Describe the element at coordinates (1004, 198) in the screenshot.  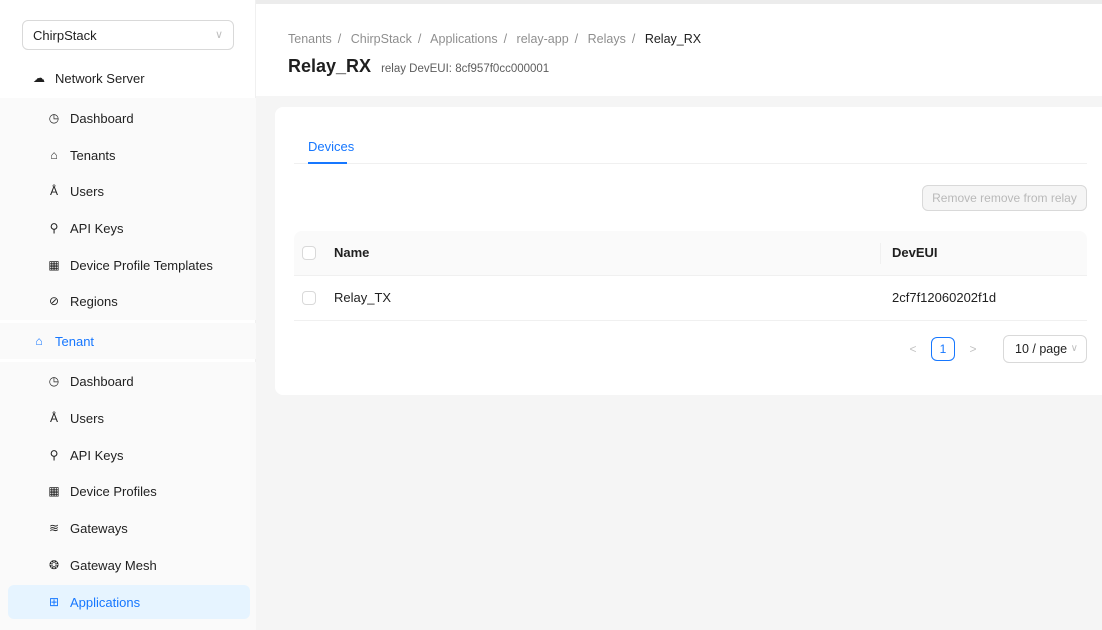
I see `remove-from-relay-button: Remove remove from relay` at that location.